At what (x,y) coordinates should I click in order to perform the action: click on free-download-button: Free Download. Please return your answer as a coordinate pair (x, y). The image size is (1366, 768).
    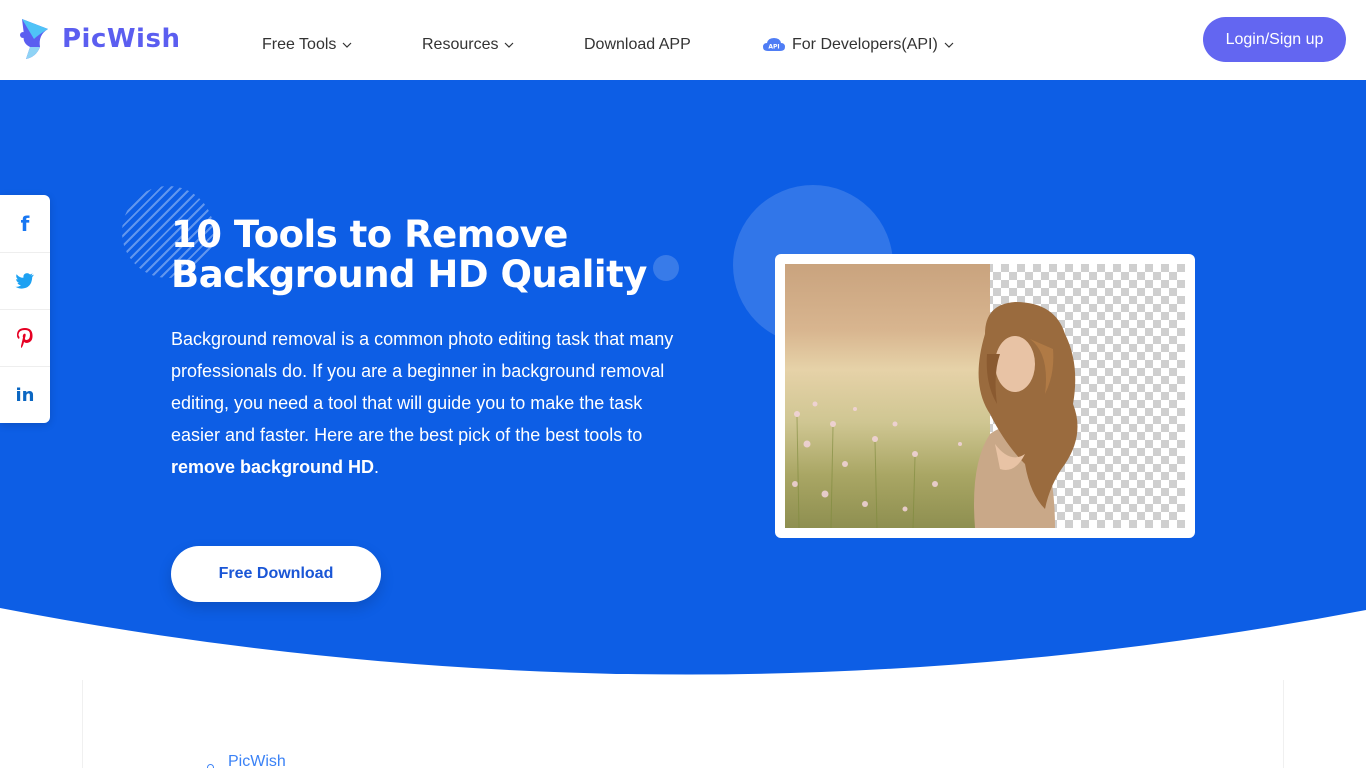
    Looking at the image, I should click on (276, 574).